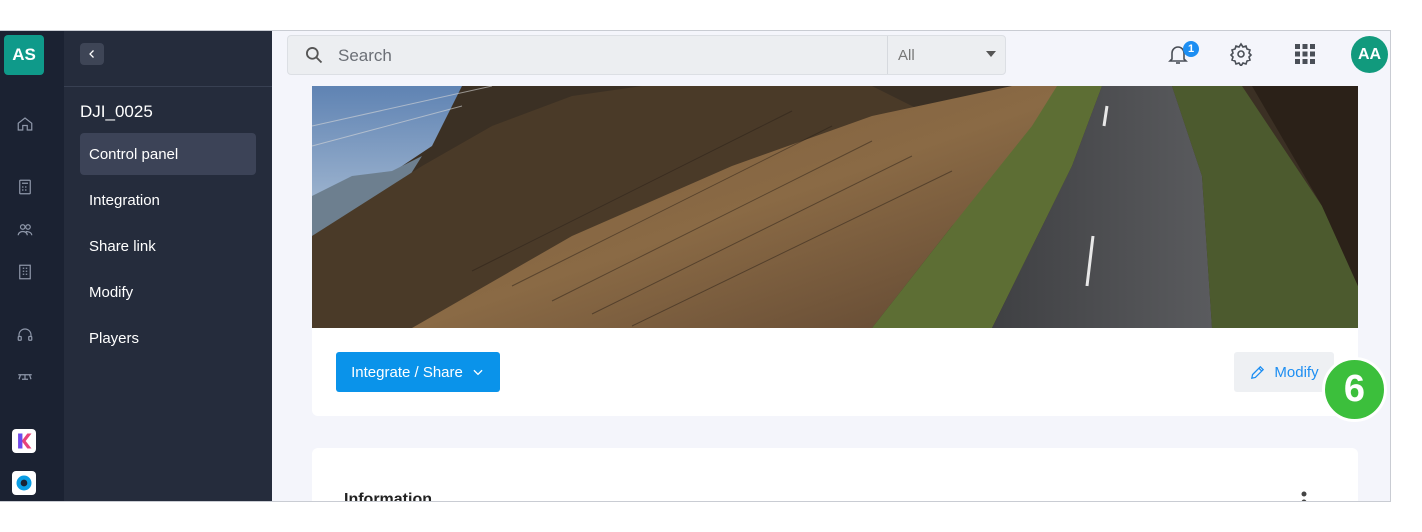  Describe the element at coordinates (168, 338) in the screenshot. I see `sidebar-item-players: Players` at that location.